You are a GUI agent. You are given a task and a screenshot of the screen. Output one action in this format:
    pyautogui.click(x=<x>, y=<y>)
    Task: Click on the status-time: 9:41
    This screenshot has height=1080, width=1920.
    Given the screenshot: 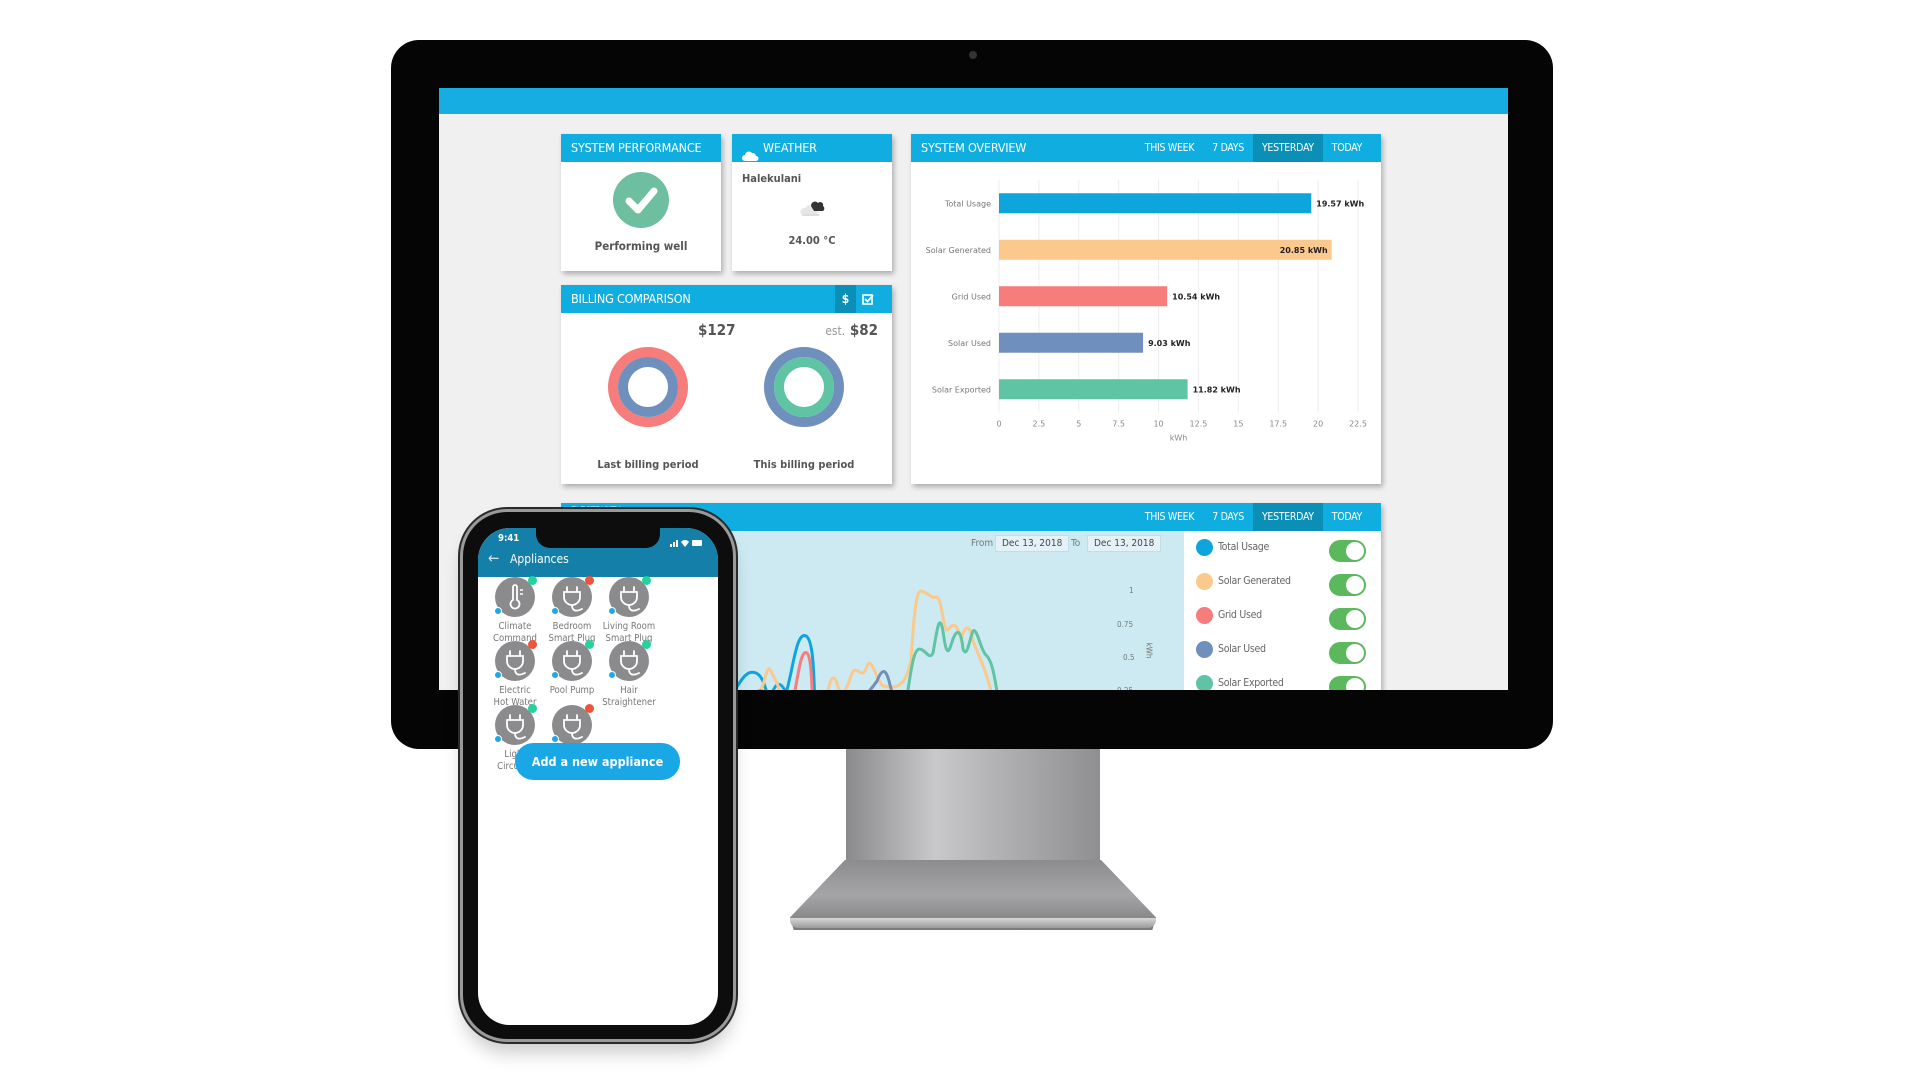 What is the action you would take?
    pyautogui.click(x=509, y=538)
    